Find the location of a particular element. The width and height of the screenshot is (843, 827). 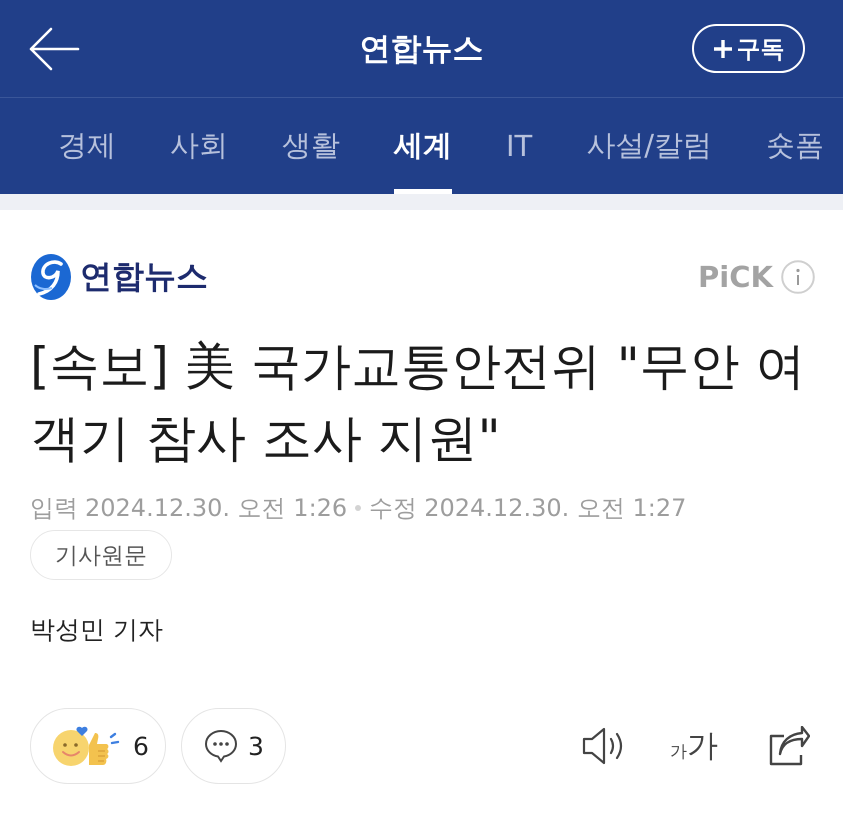

comment-button: 3 is located at coordinates (233, 746).